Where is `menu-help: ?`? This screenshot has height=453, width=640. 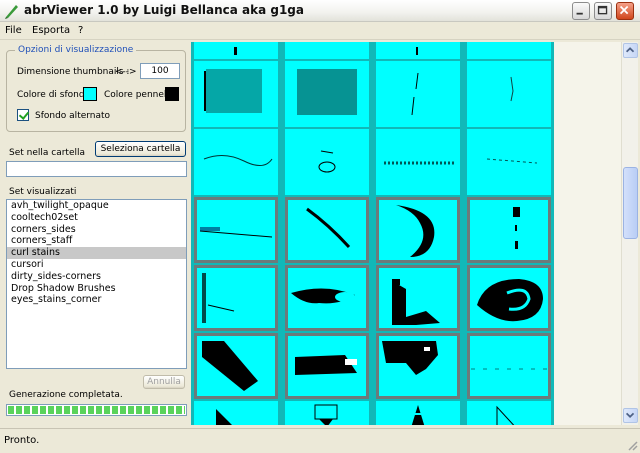 menu-help: ? is located at coordinates (80, 30).